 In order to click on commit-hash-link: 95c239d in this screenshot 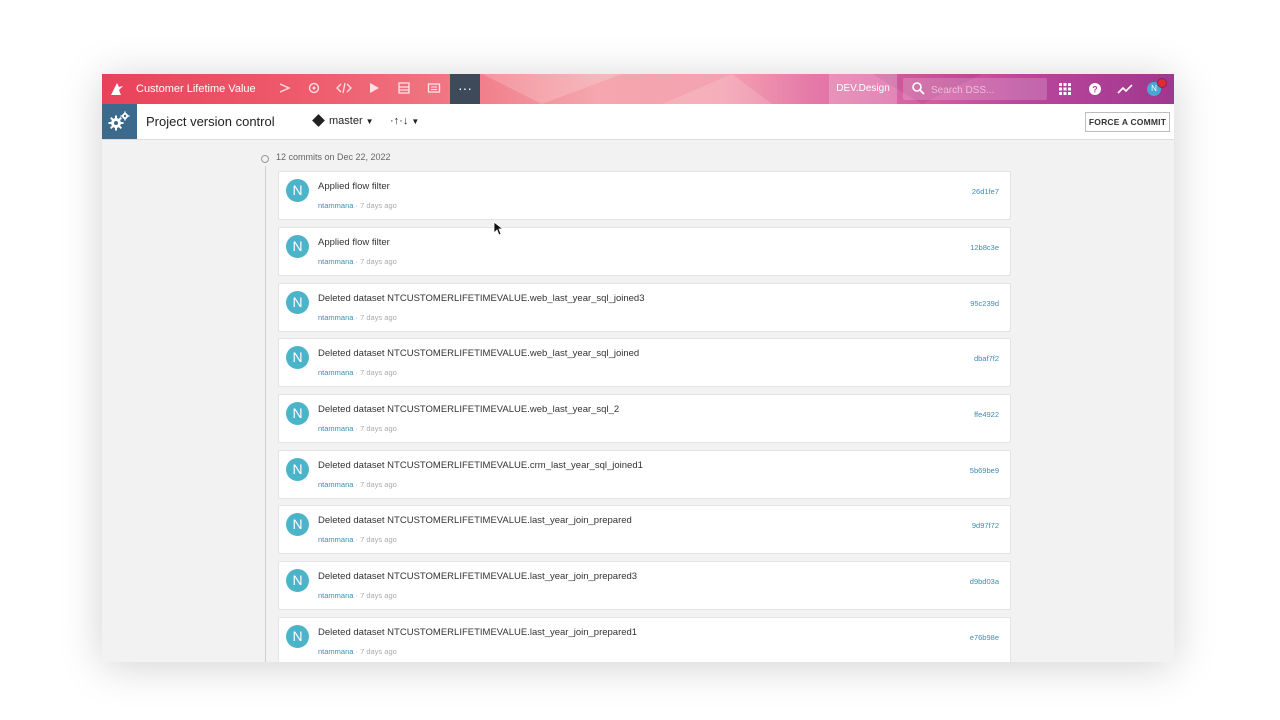, I will do `click(984, 303)`.